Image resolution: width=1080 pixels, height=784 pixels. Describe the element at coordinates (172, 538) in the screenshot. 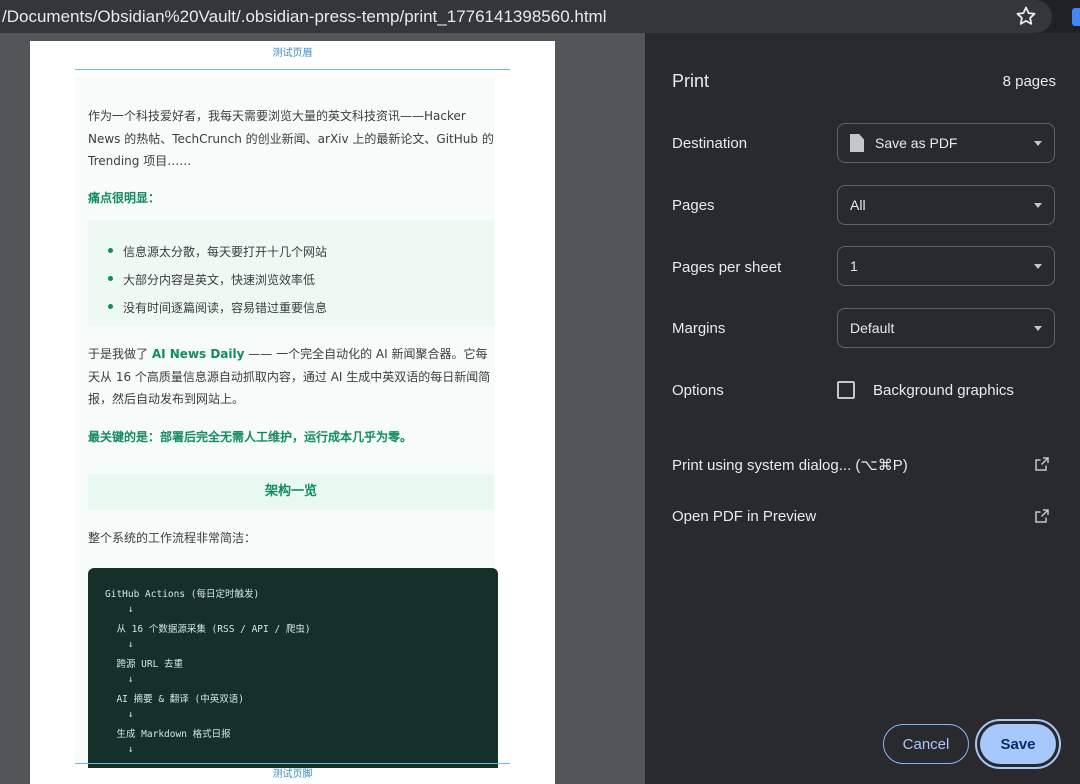

I see `flow-intro: 整个系统的工作流程非常简洁：` at that location.